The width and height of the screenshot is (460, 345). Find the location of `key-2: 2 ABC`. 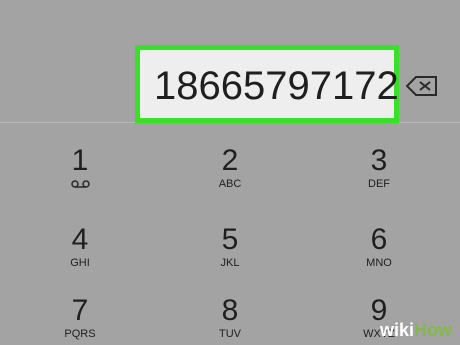

key-2: 2 ABC is located at coordinates (230, 167).